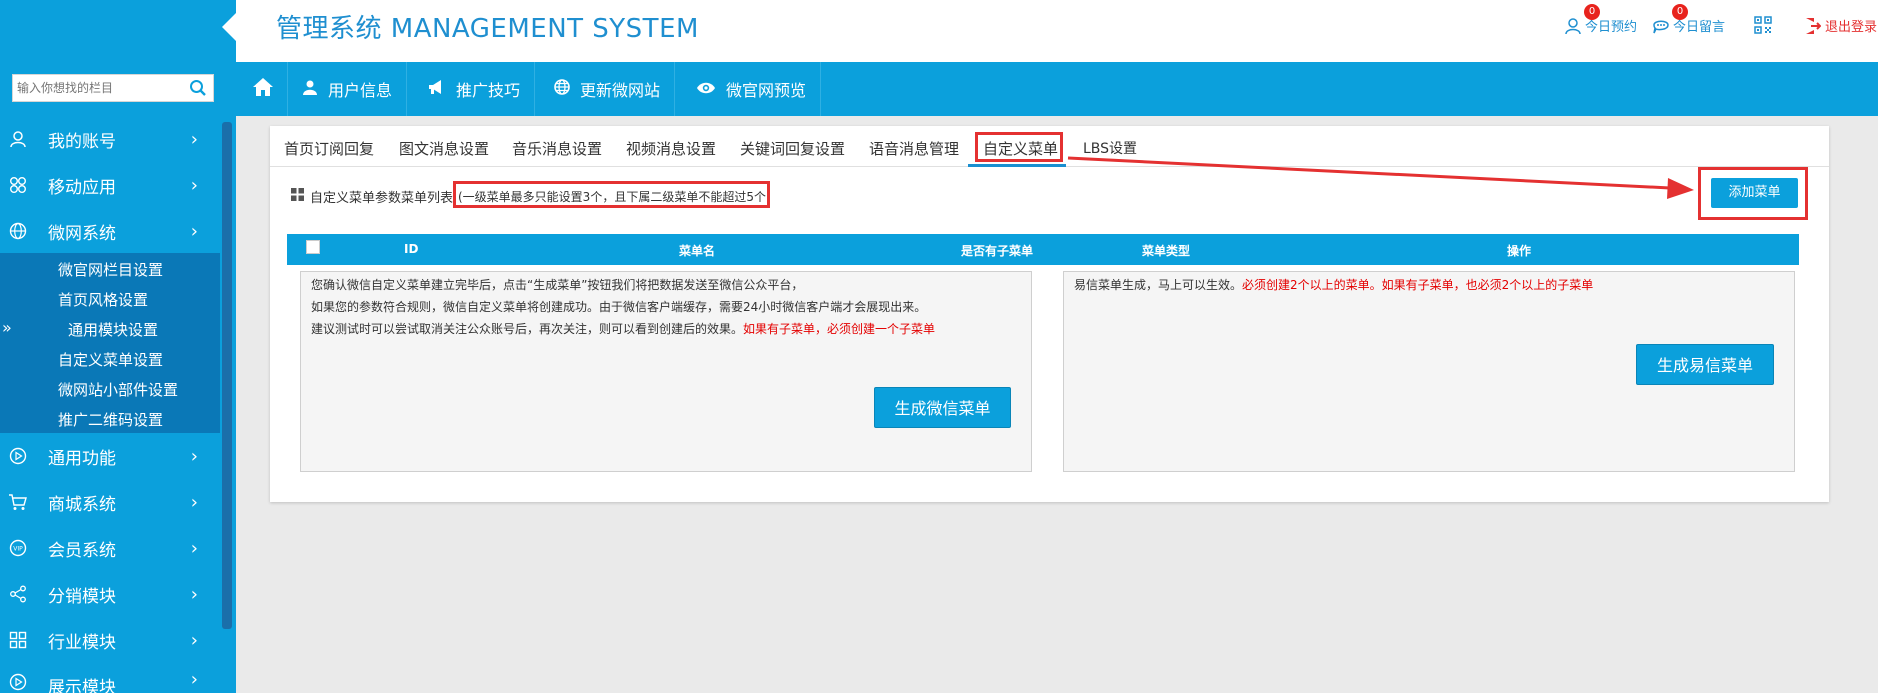 The image size is (1878, 693). I want to click on logout-link: 退出登录, so click(1841, 25).